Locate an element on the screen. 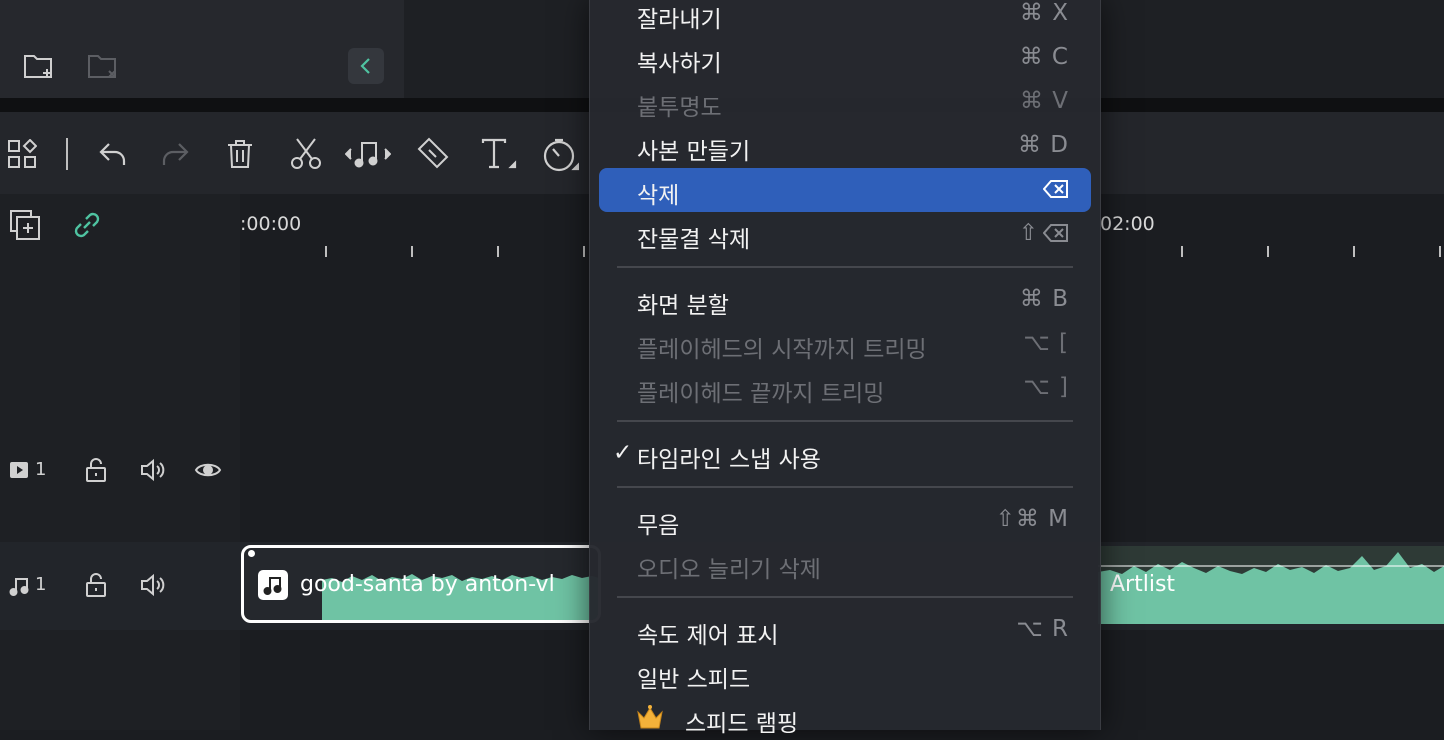 The image size is (1444, 740). scissors-icon is located at coordinates (306, 154).